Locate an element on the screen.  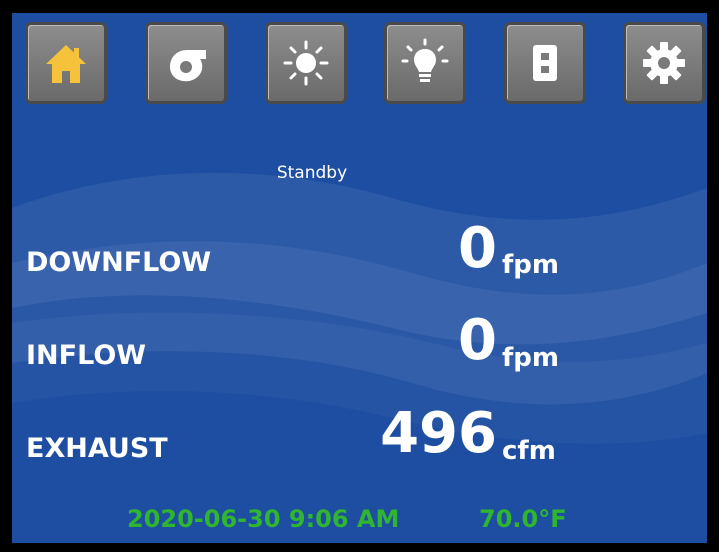
downflow-value: 0 is located at coordinates (477, 248).